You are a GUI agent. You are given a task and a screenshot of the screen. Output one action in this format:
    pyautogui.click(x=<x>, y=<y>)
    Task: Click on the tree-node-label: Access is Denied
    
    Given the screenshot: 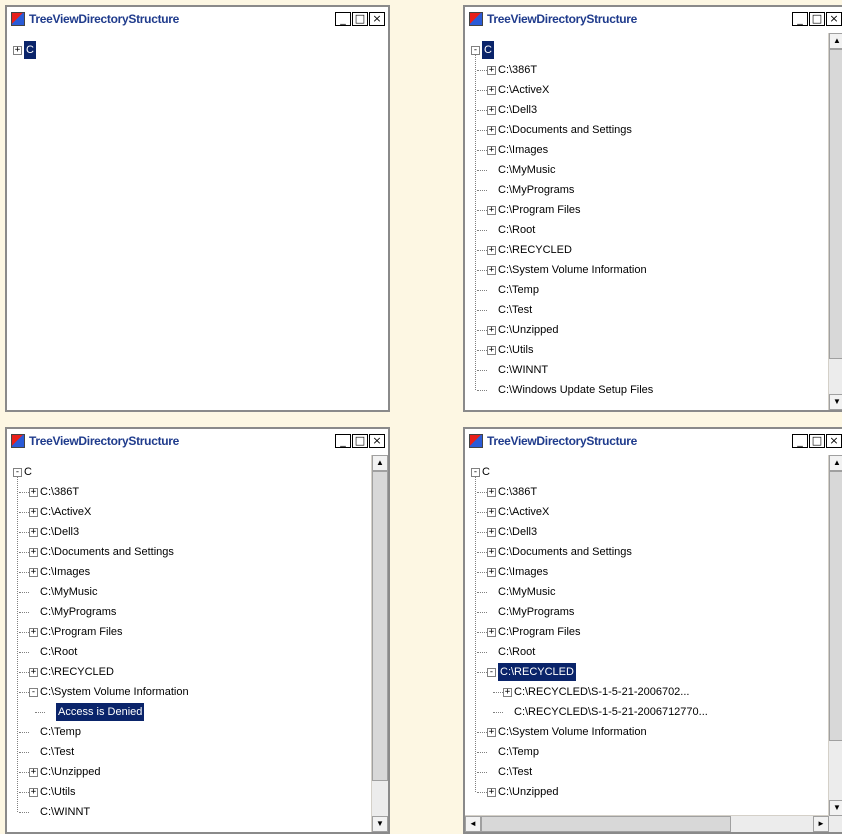 What is the action you would take?
    pyautogui.click(x=100, y=712)
    